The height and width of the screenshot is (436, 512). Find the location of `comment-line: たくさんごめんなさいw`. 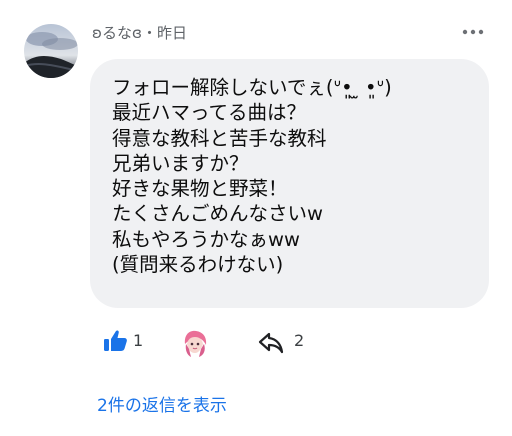

comment-line: たくさんごめんなさいw is located at coordinates (217, 214).